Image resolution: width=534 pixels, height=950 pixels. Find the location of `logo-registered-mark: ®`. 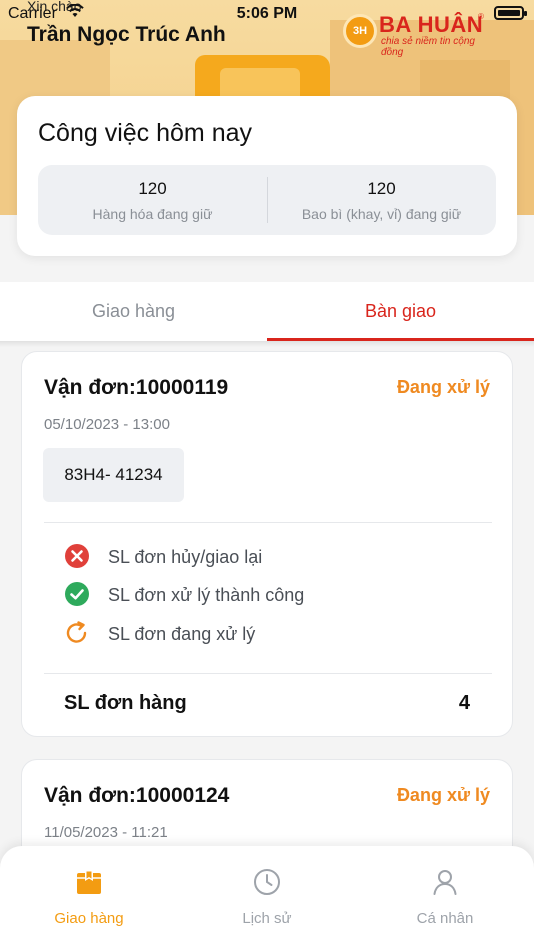

logo-registered-mark: ® is located at coordinates (481, 16).